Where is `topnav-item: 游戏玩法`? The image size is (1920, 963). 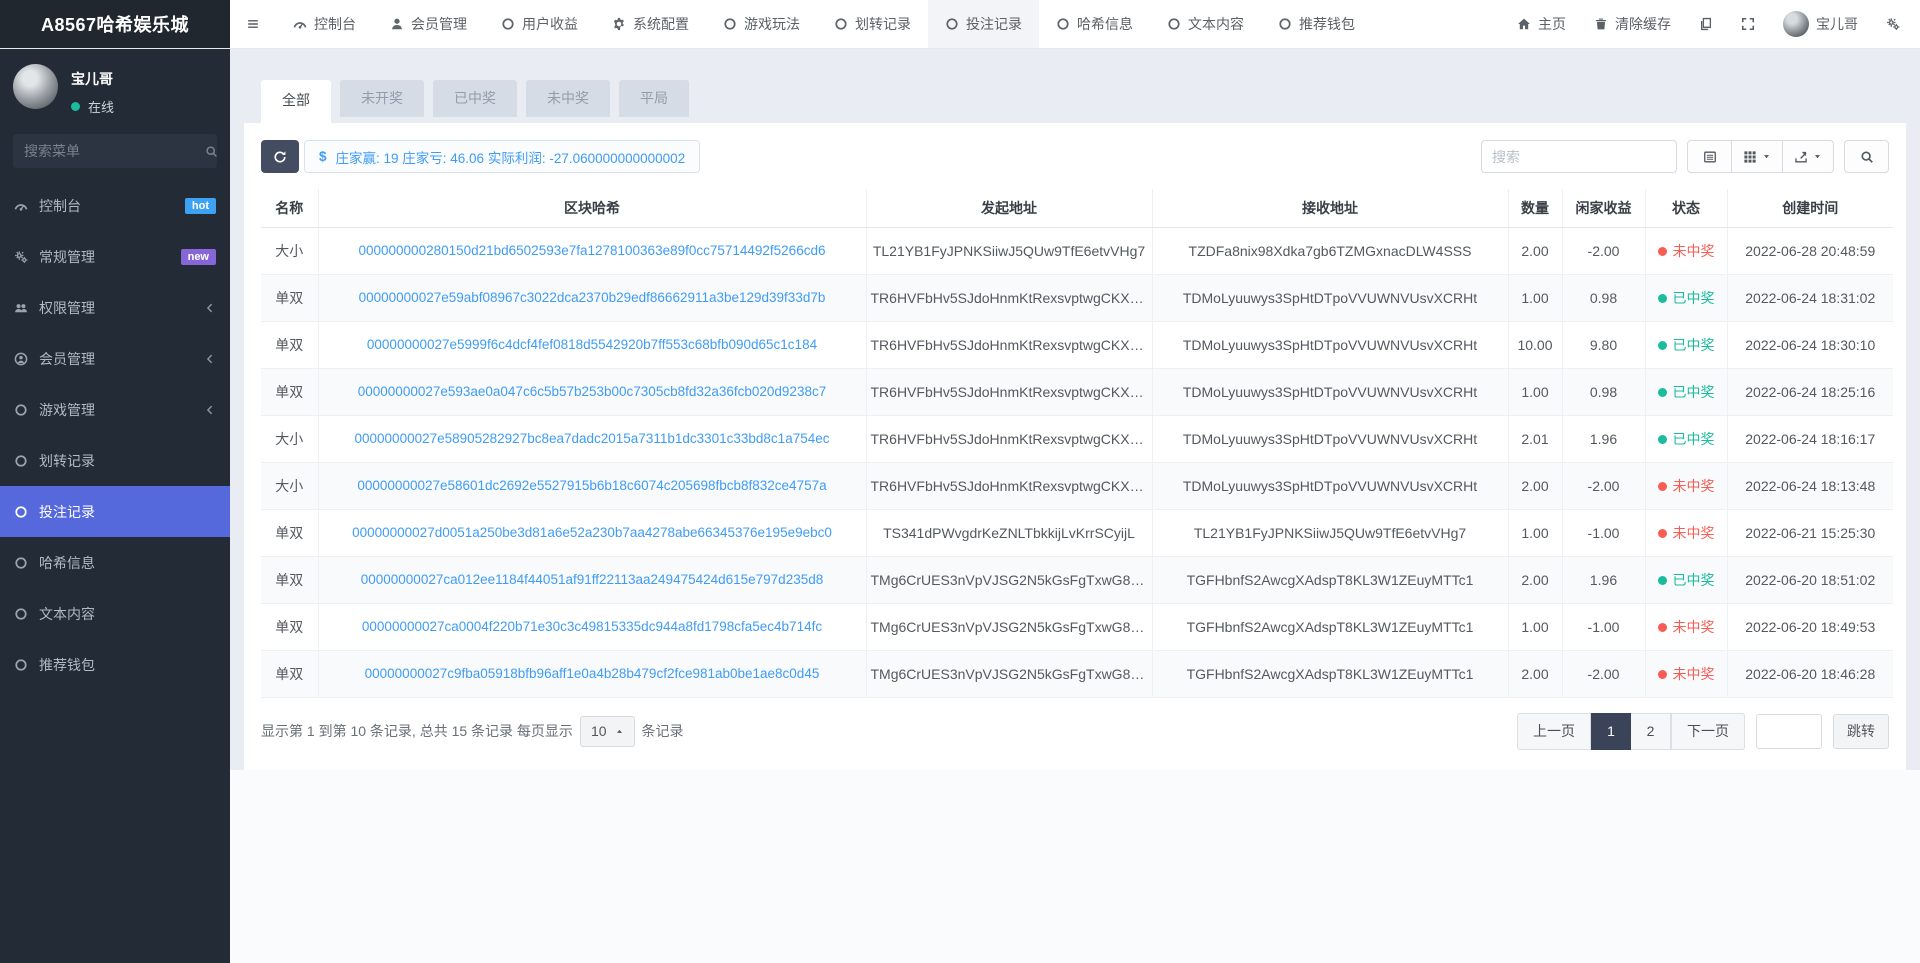 topnav-item: 游戏玩法 is located at coordinates (761, 24).